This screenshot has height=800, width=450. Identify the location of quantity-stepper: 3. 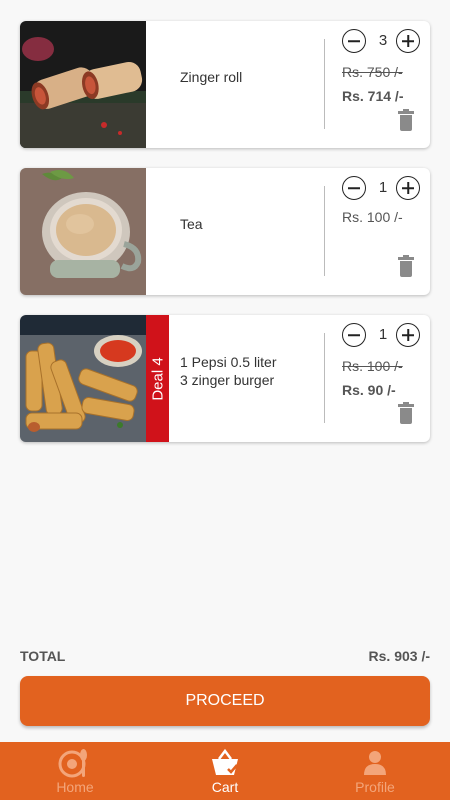
(383, 42).